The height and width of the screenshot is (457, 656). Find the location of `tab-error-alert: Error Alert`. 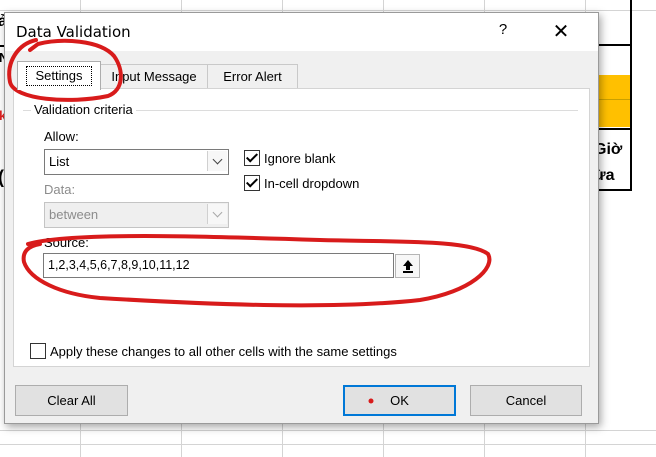

tab-error-alert: Error Alert is located at coordinates (252, 76).